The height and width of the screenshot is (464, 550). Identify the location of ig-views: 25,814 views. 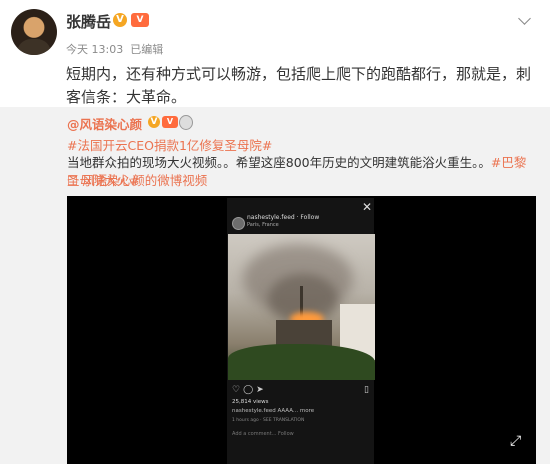
(250, 402).